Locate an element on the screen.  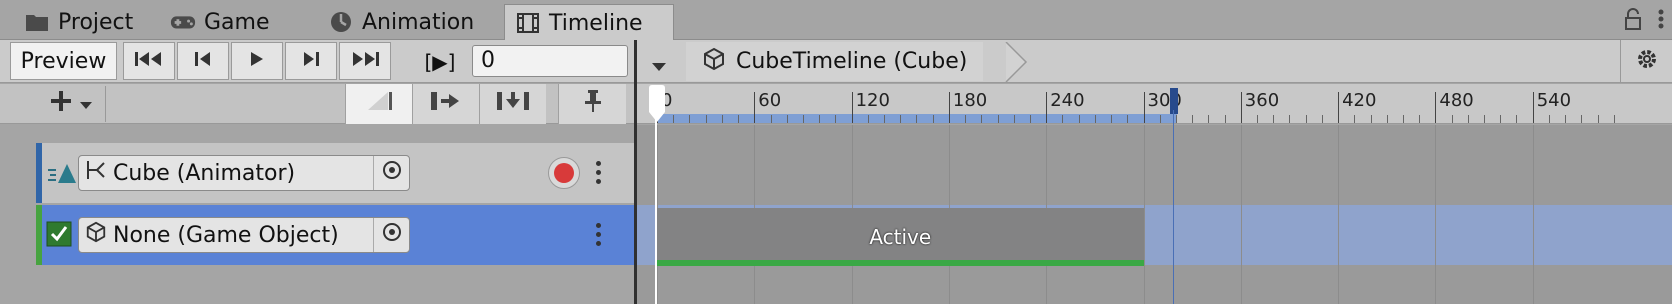
play-icon is located at coordinates (257, 61).